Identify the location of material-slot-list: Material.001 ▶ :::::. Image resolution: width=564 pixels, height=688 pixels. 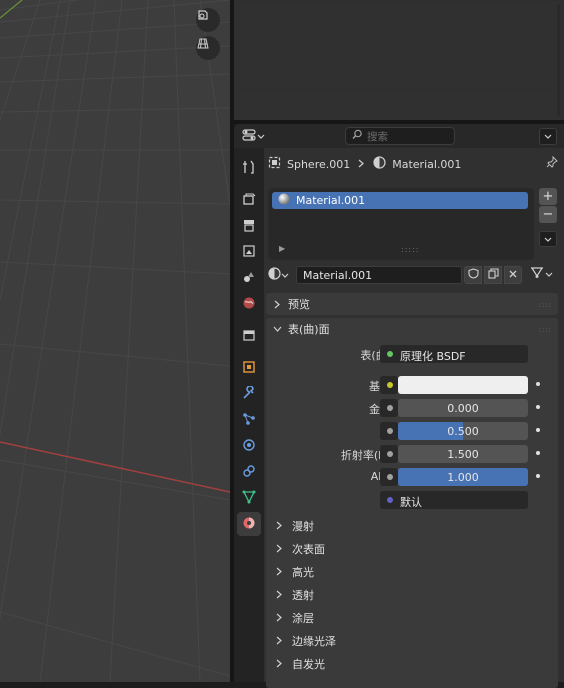
(401, 224).